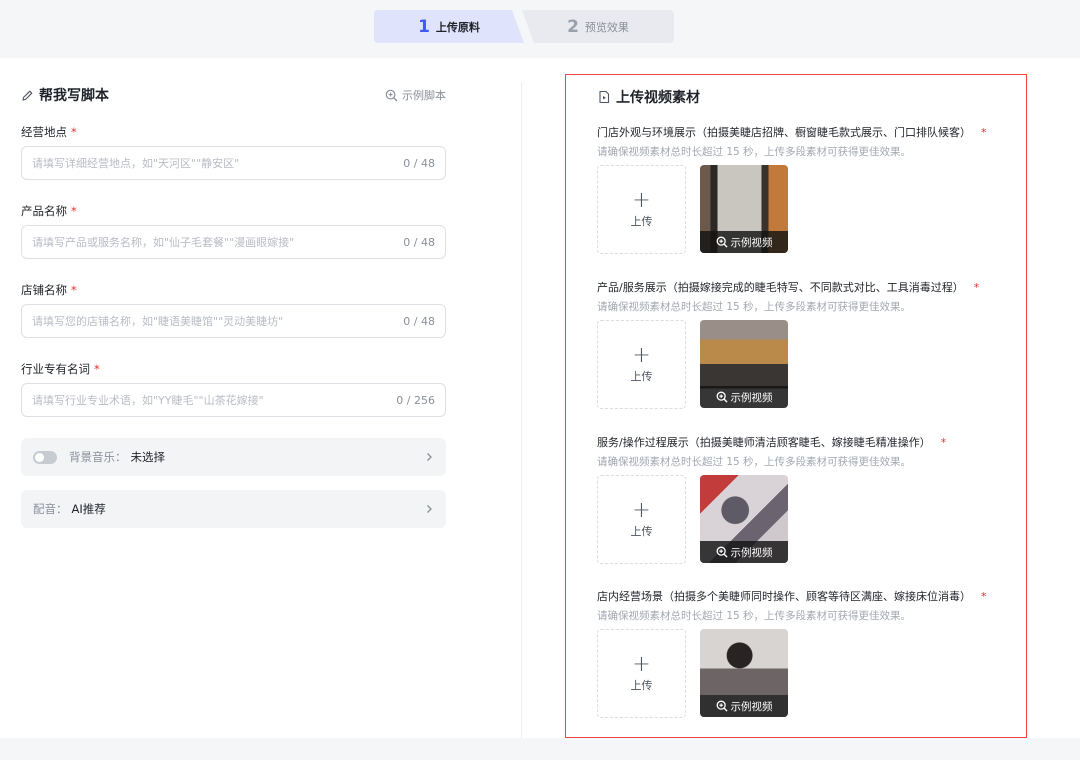 Image resolution: width=1080 pixels, height=760 pixels. What do you see at coordinates (45, 457) in the screenshot?
I see `background-music-toggle` at bounding box center [45, 457].